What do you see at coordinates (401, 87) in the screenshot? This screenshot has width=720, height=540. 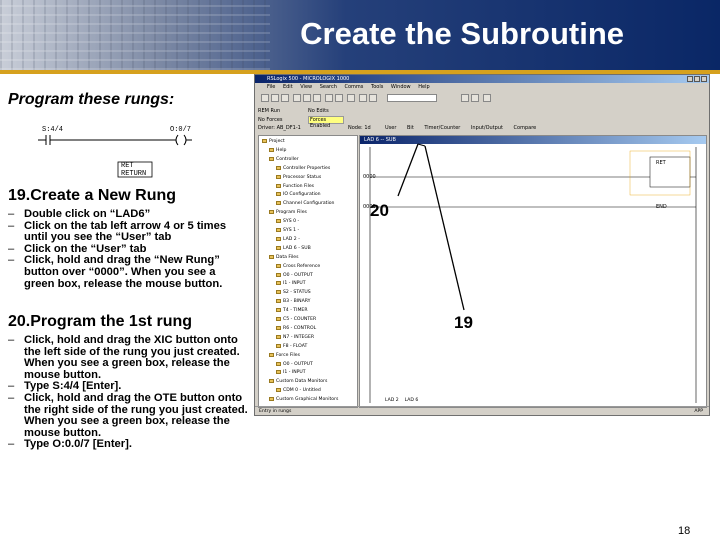 I see `menu-window: Window` at bounding box center [401, 87].